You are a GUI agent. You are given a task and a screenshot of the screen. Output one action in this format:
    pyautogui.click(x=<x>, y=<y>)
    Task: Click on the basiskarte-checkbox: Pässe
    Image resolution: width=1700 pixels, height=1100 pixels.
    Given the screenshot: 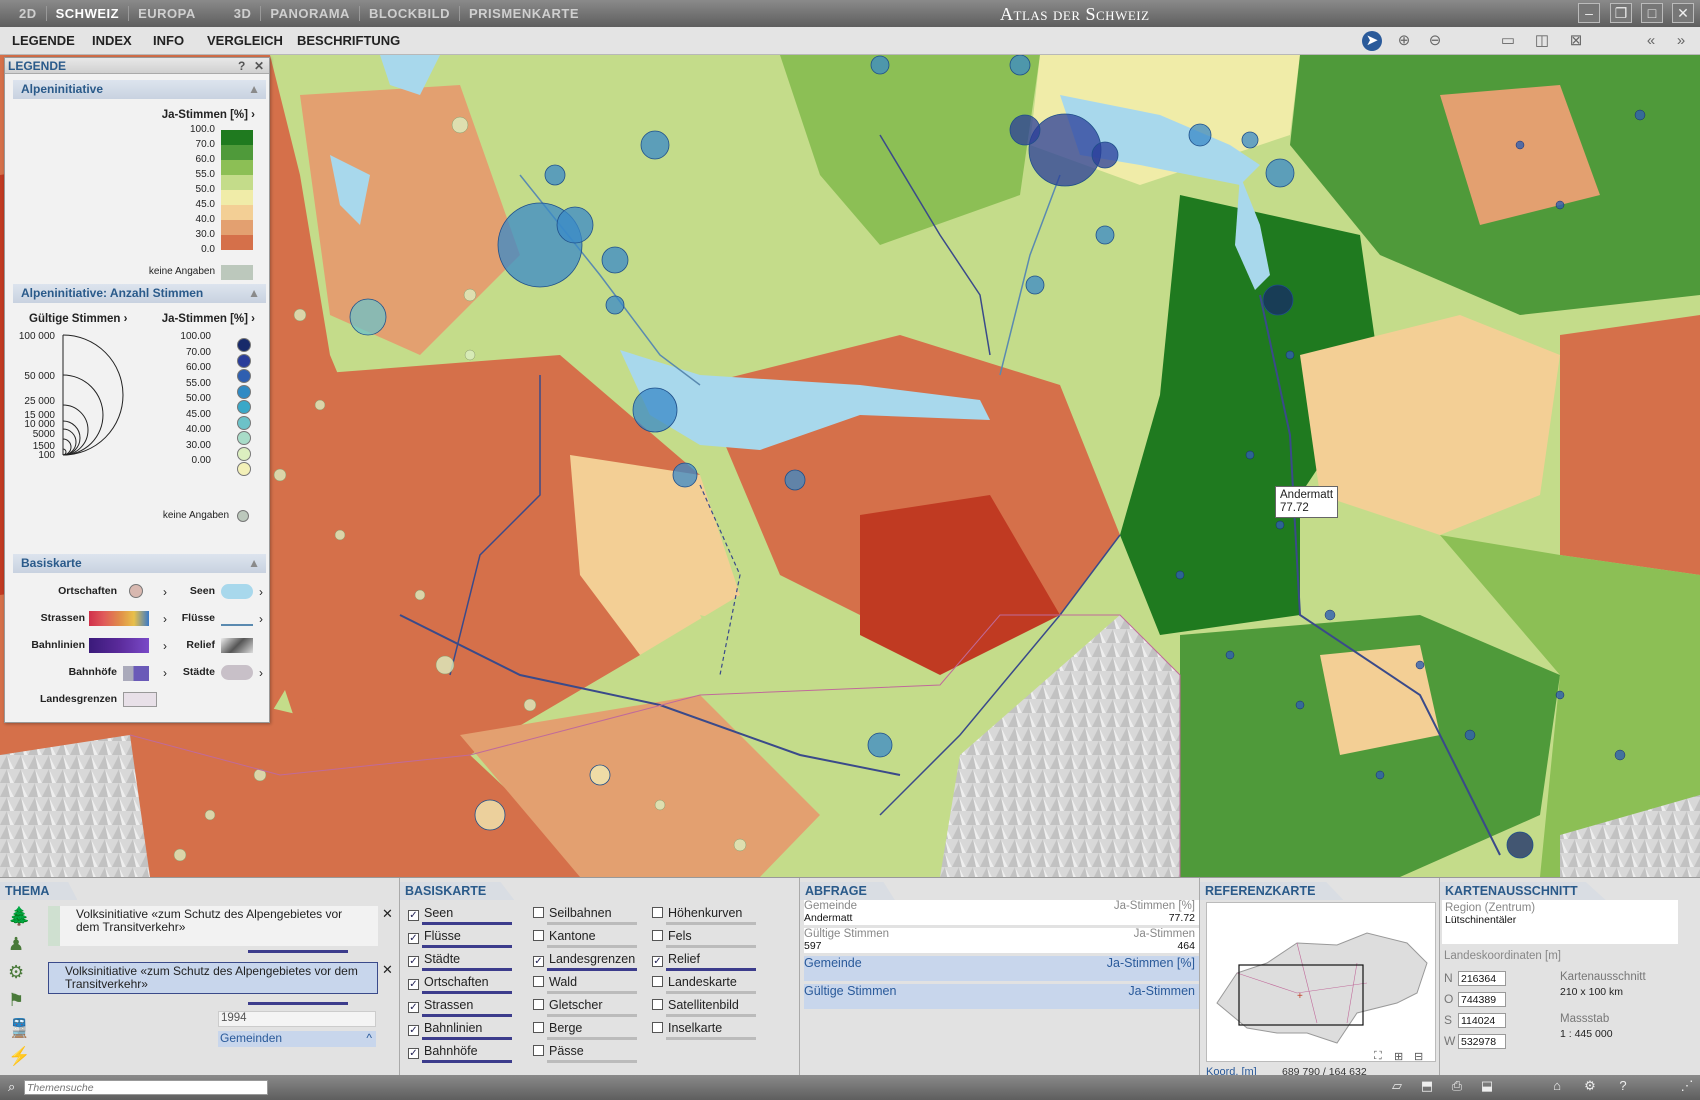 What is the action you would take?
    pyautogui.click(x=558, y=1051)
    